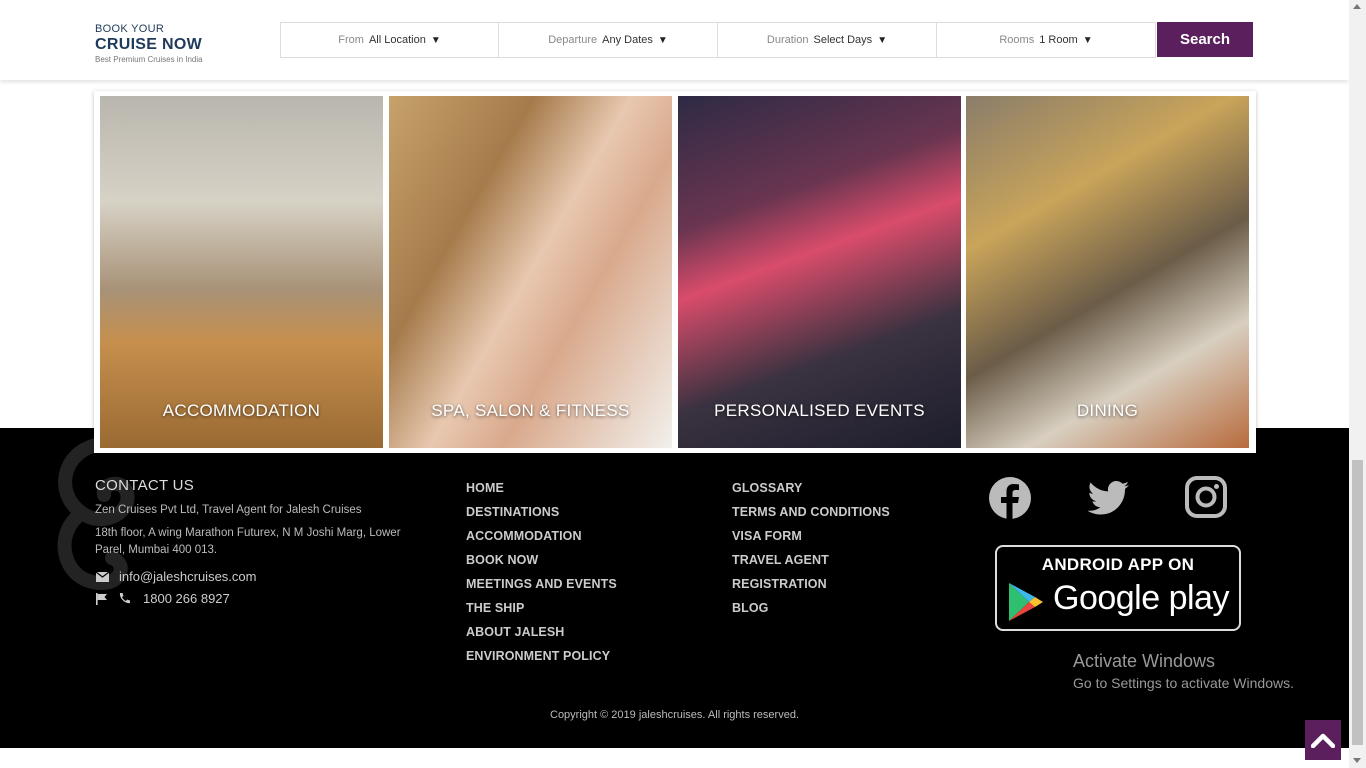 This screenshot has width=1366, height=768. What do you see at coordinates (541, 589) in the screenshot?
I see `footer-link-meetings-events: MEETINGS AND EVENTS` at bounding box center [541, 589].